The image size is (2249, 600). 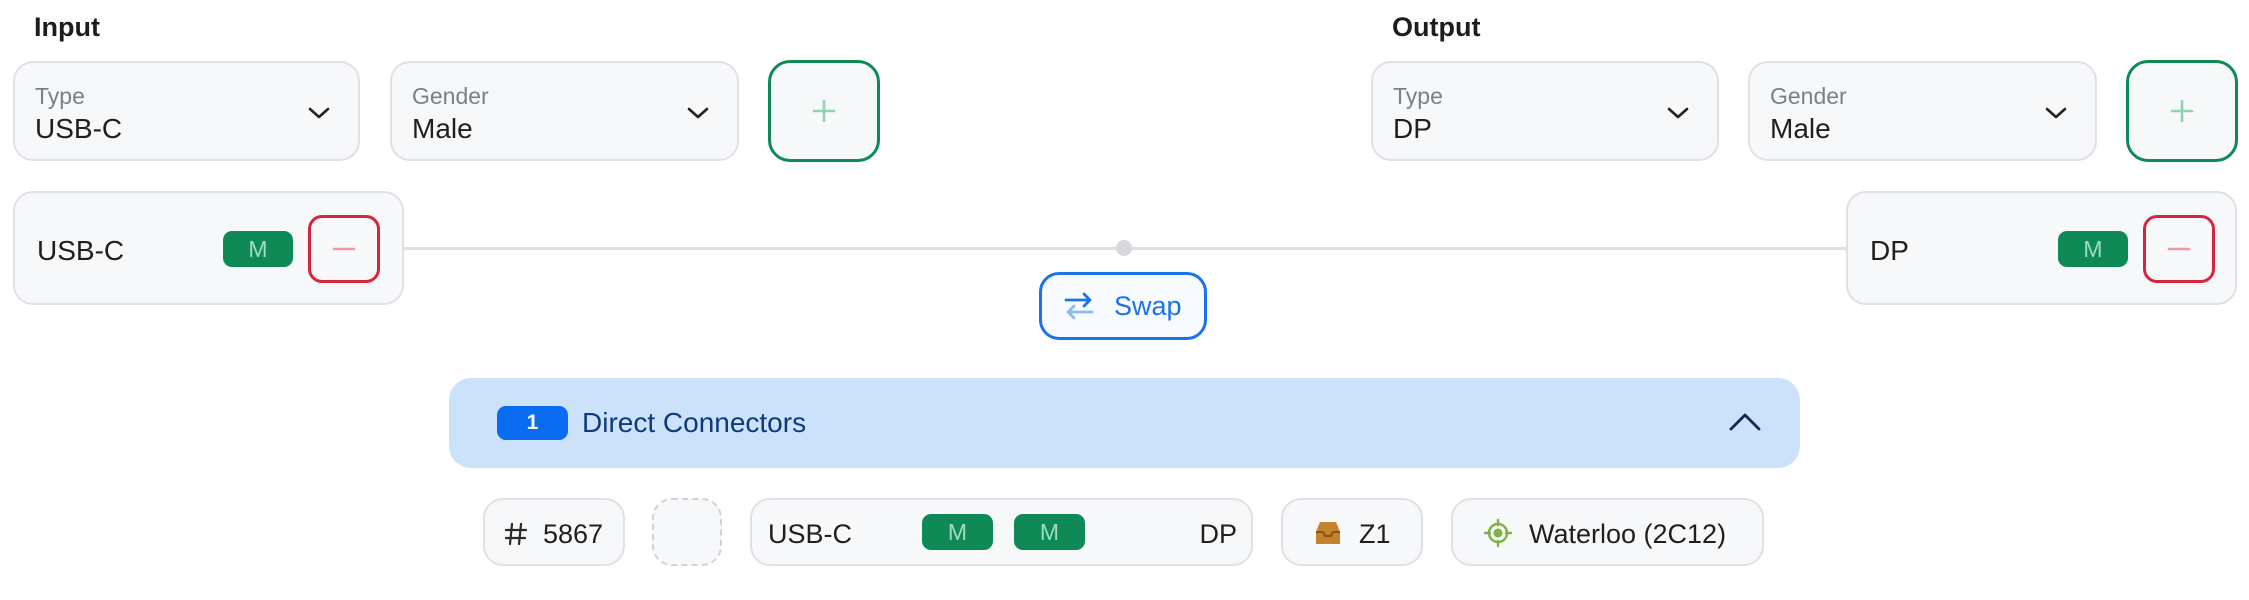 I want to click on input-connector-name: USB-C, so click(x=81, y=250).